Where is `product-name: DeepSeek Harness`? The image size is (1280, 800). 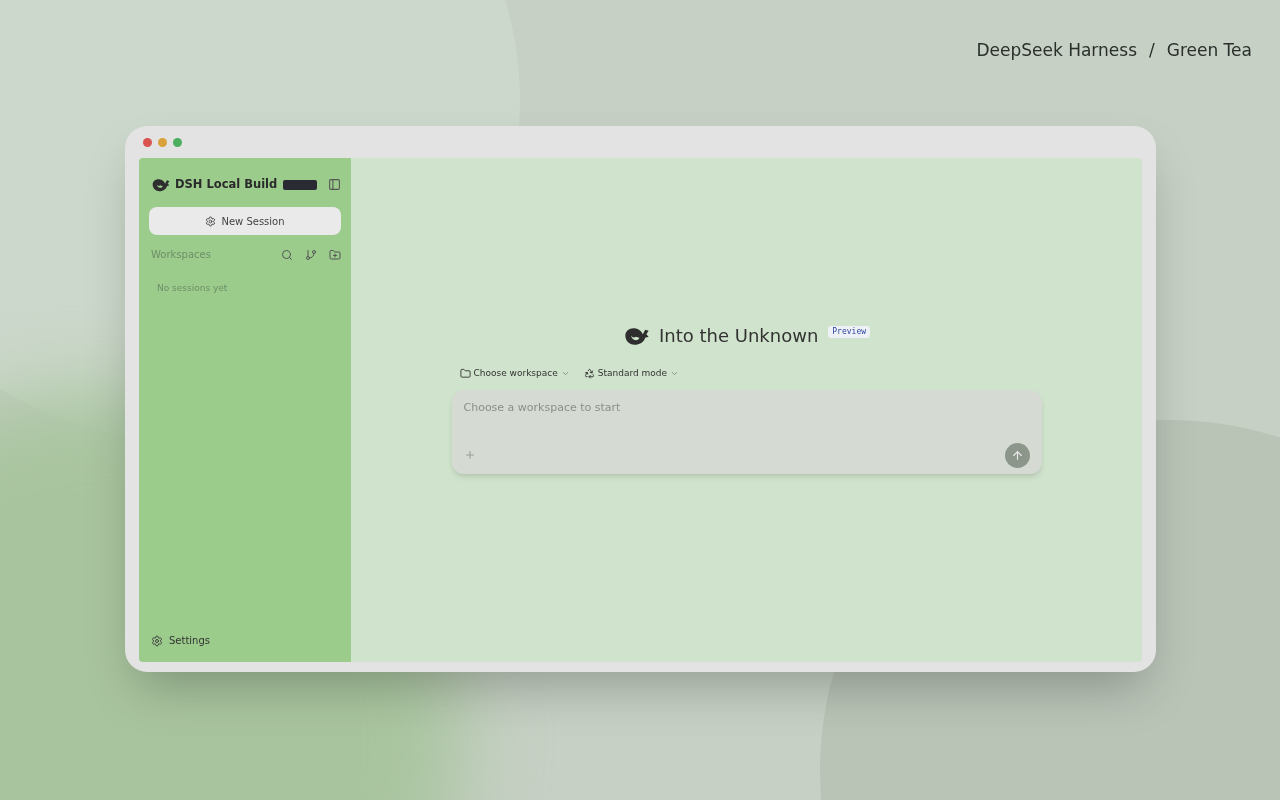
product-name: DeepSeek Harness is located at coordinates (1056, 50).